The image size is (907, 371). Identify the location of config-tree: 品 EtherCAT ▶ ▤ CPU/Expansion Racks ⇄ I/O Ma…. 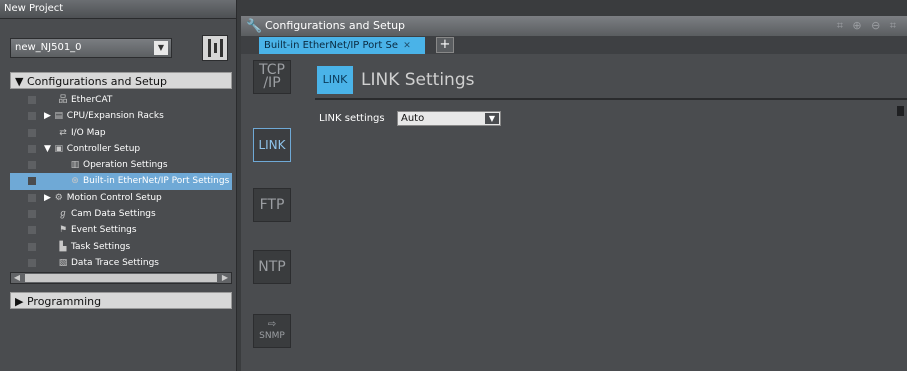
(121, 181).